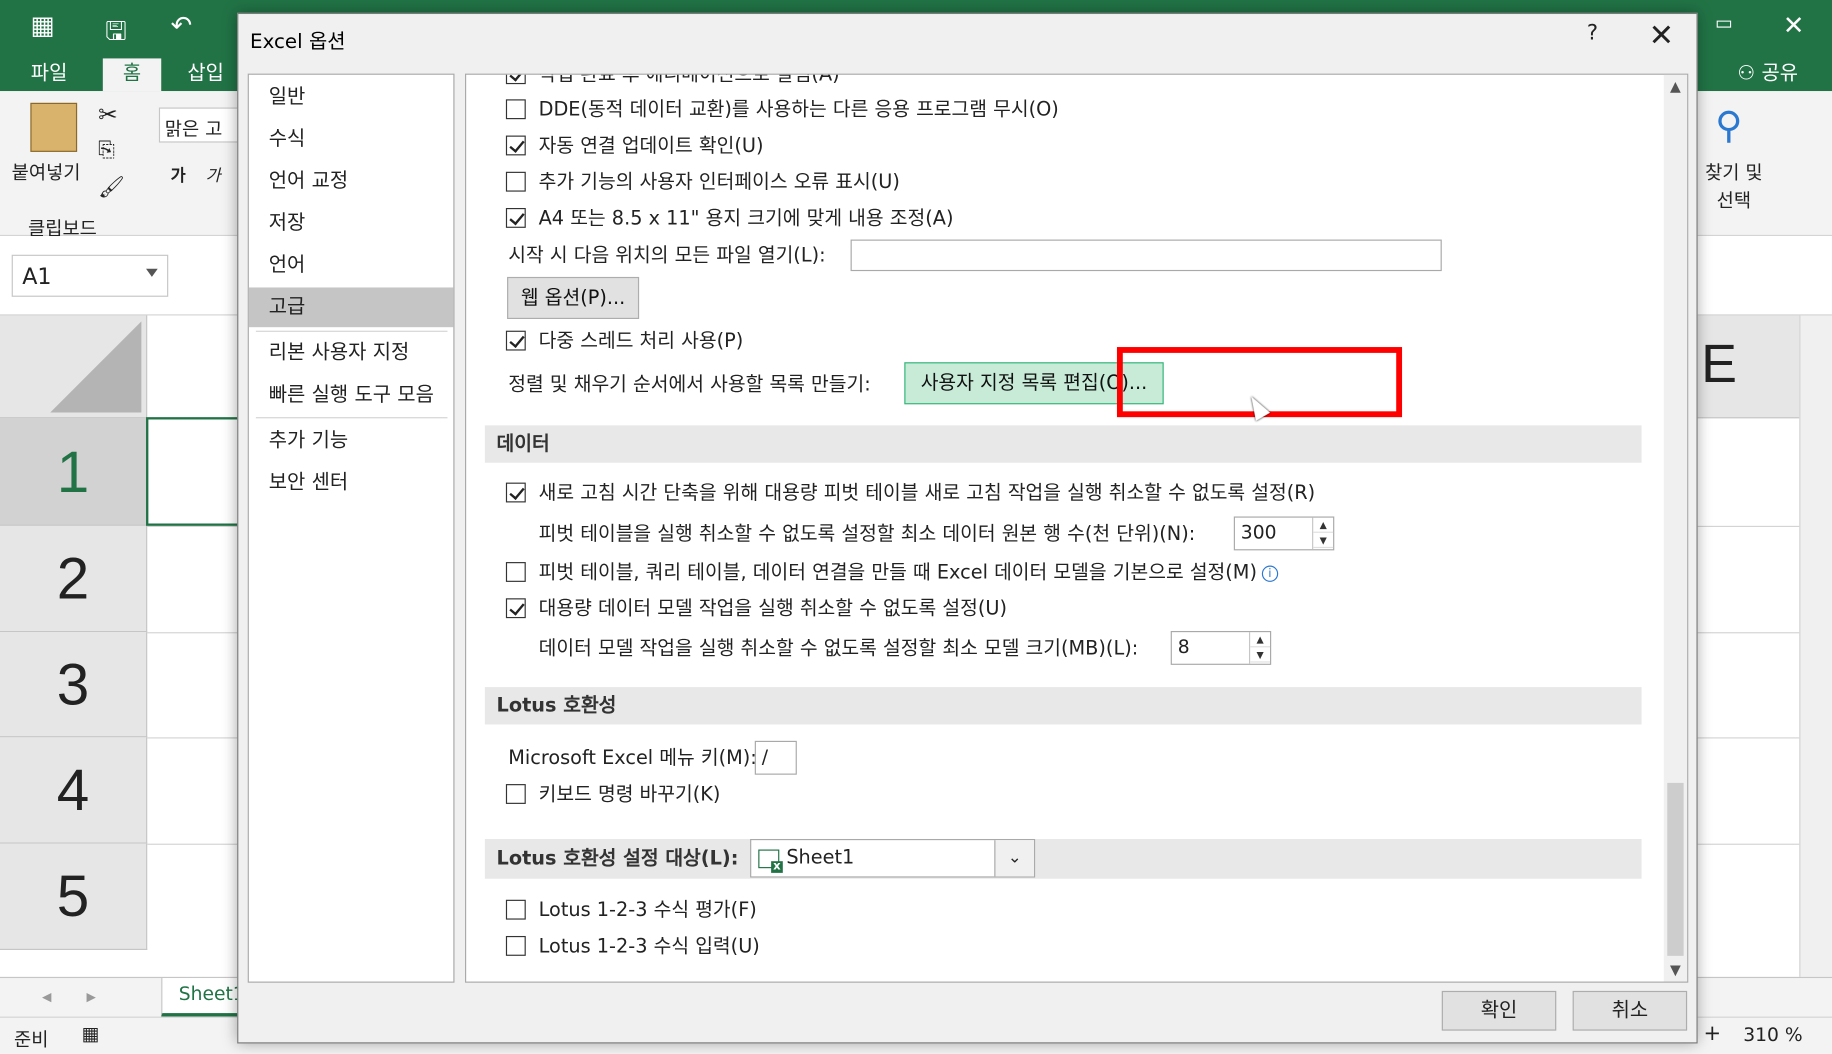 This screenshot has height=1054, width=1832. Describe the element at coordinates (74, 790) in the screenshot. I see `row-header-4: 4` at that location.